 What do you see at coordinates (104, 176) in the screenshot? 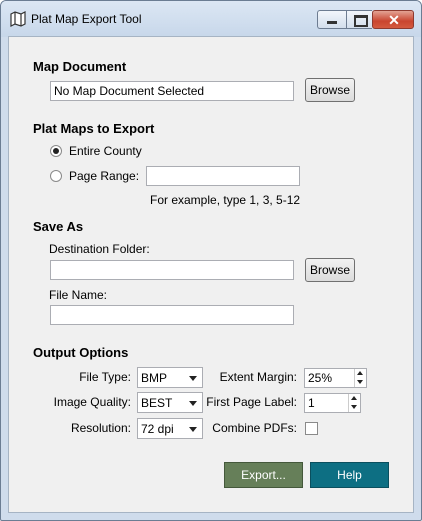
I see `page-range-label: Page Range:` at bounding box center [104, 176].